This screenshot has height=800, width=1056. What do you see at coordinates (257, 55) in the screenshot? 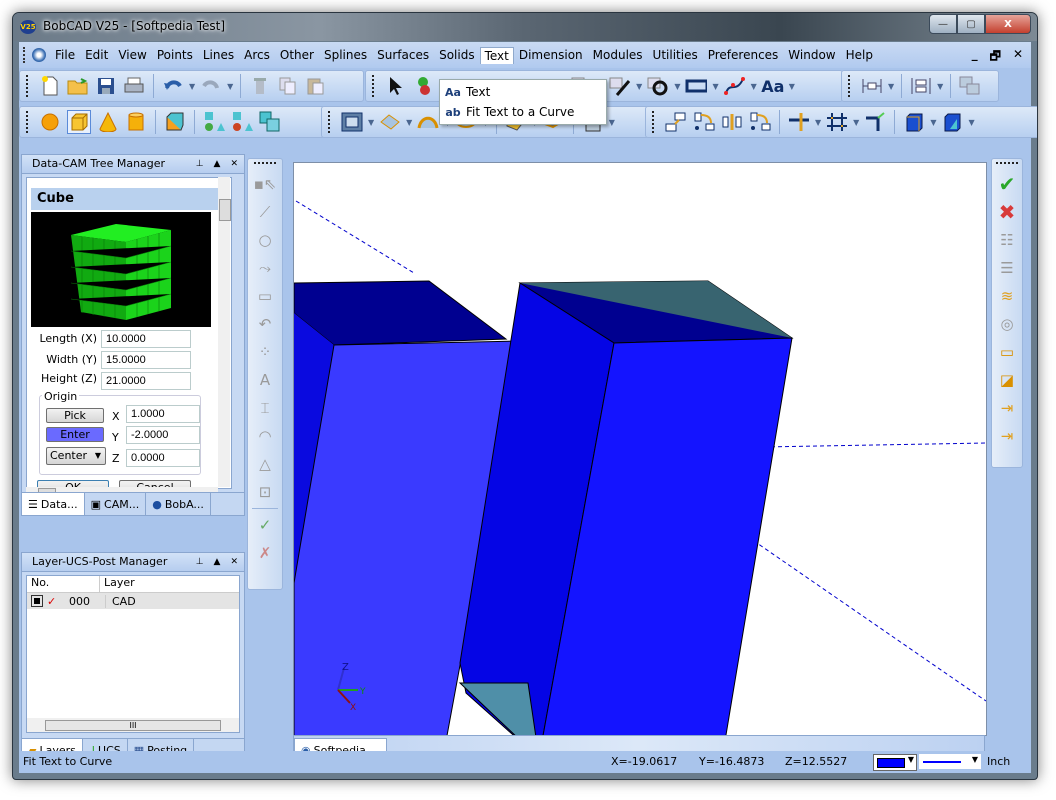
I see `menu-arcs: Arcs` at bounding box center [257, 55].